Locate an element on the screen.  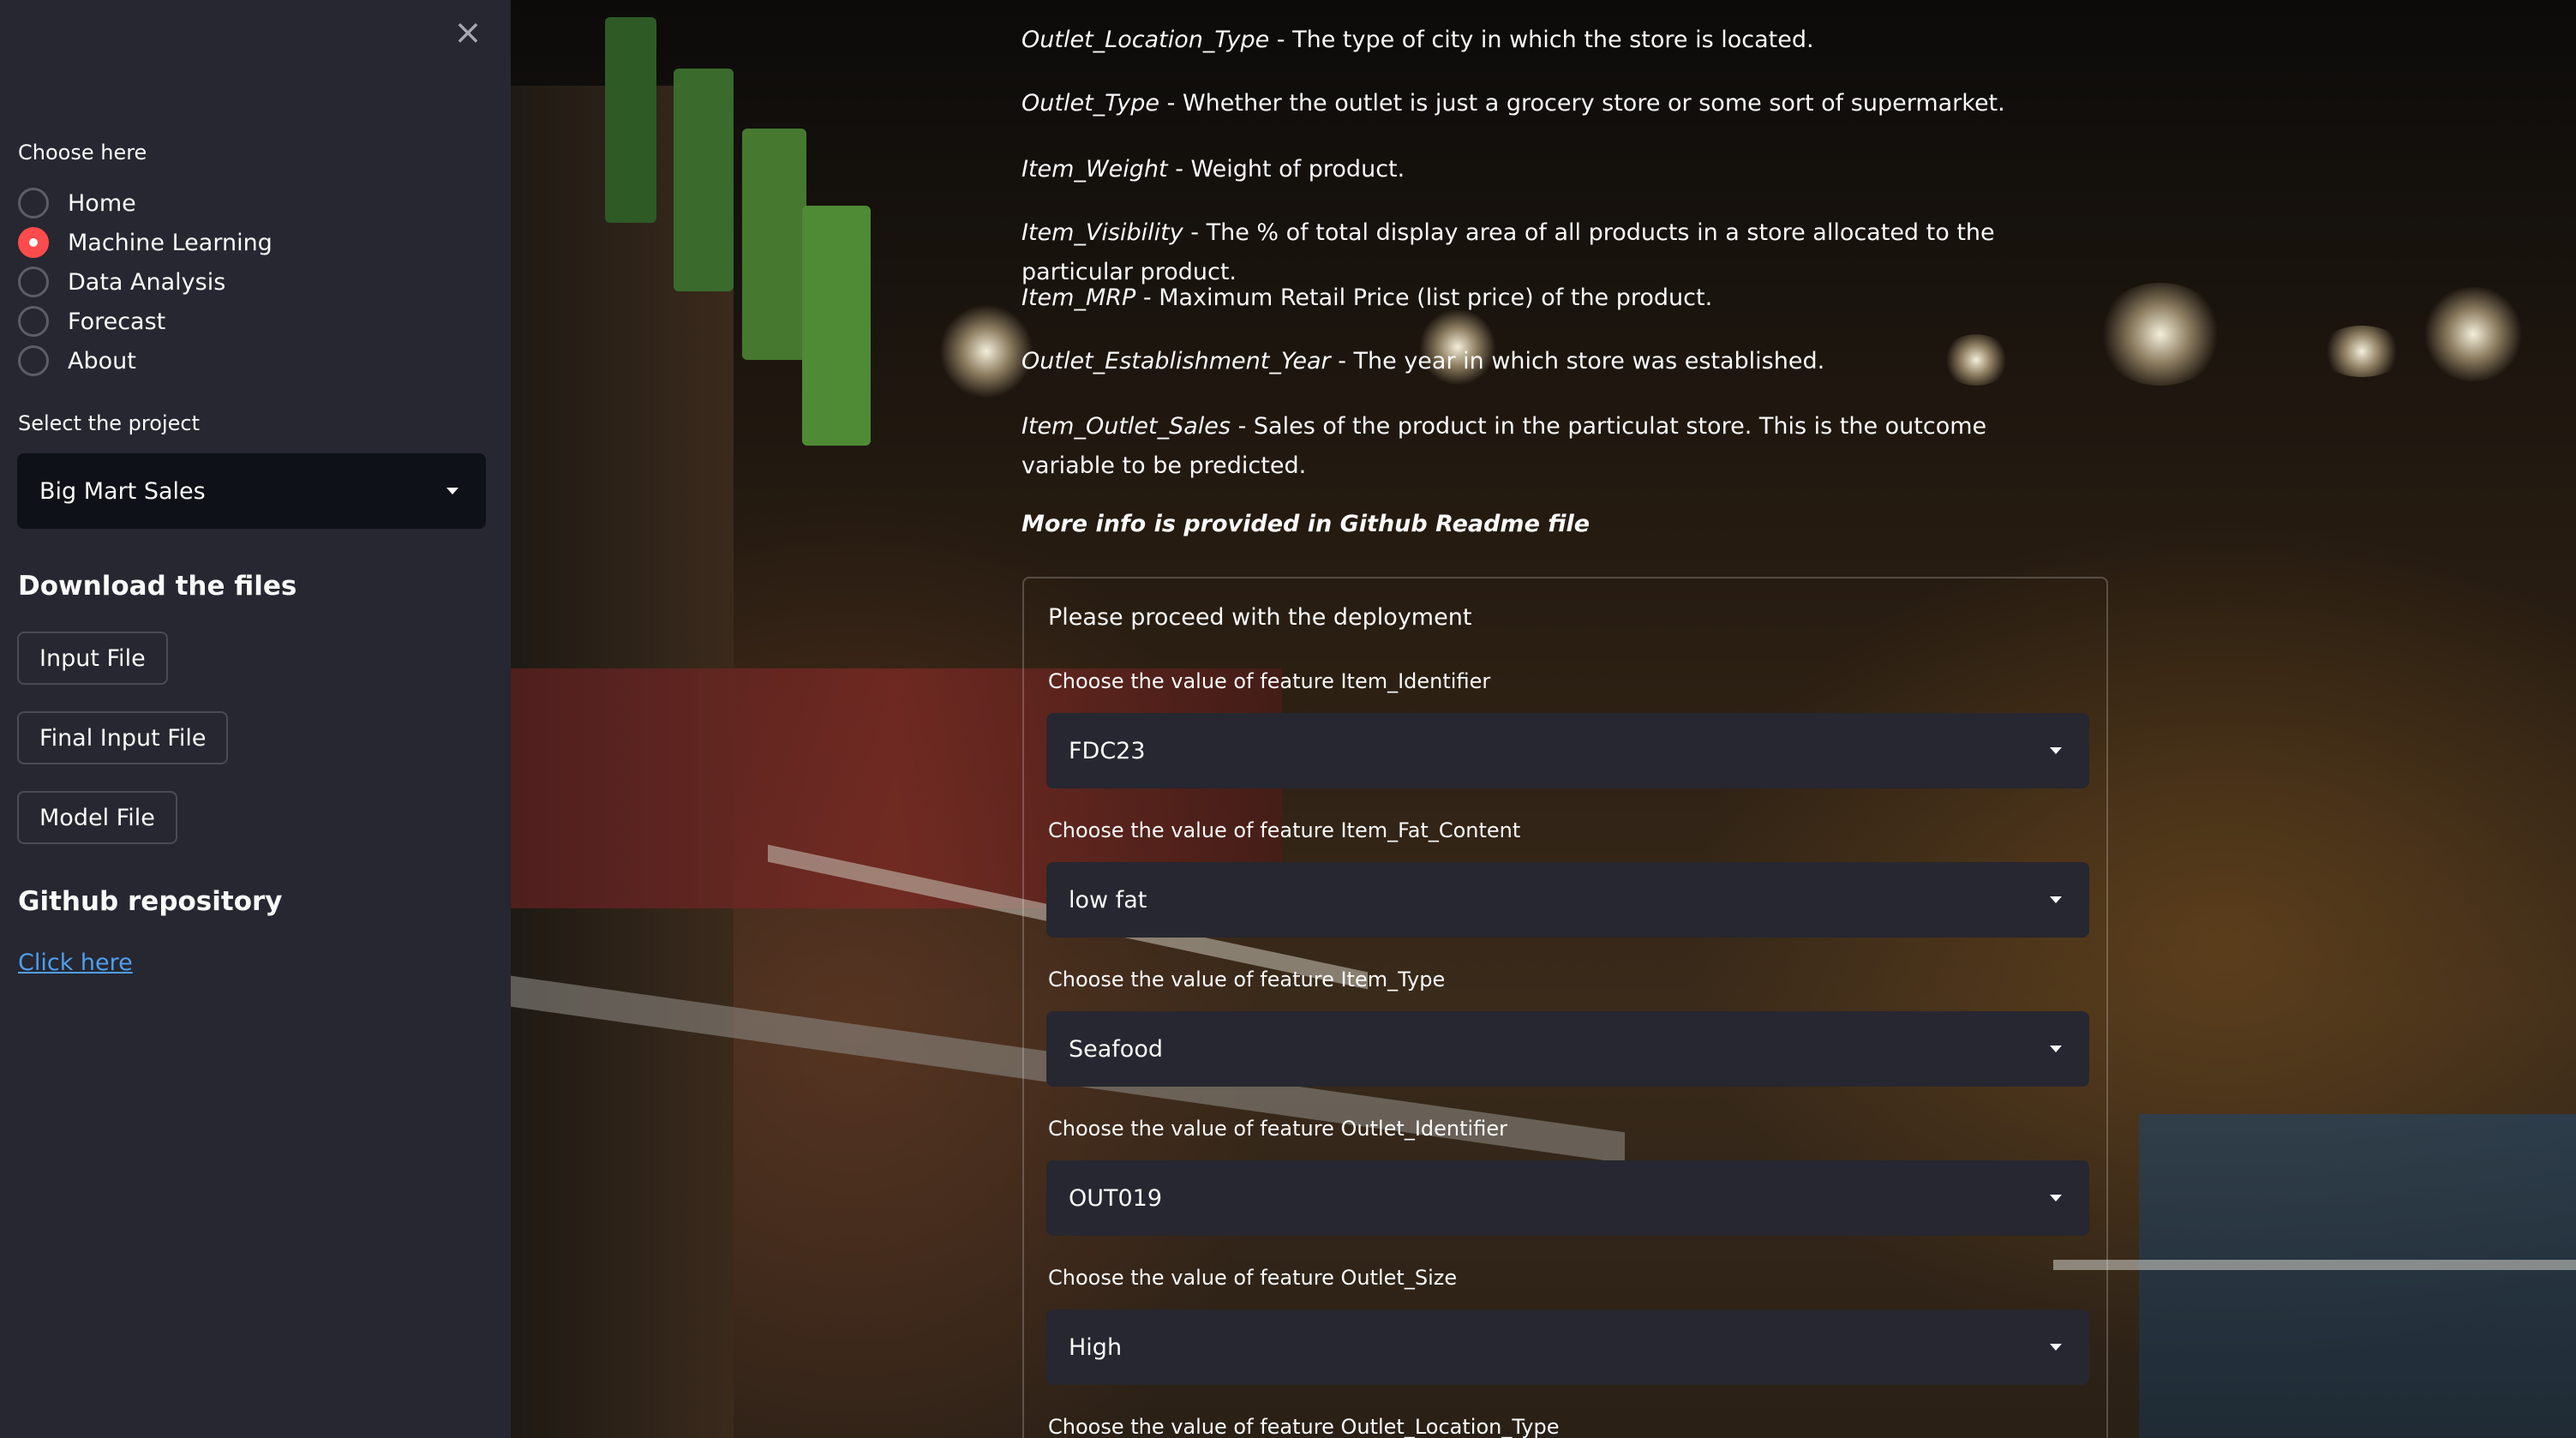
item-type-select: Seafood is located at coordinates (1567, 1049).